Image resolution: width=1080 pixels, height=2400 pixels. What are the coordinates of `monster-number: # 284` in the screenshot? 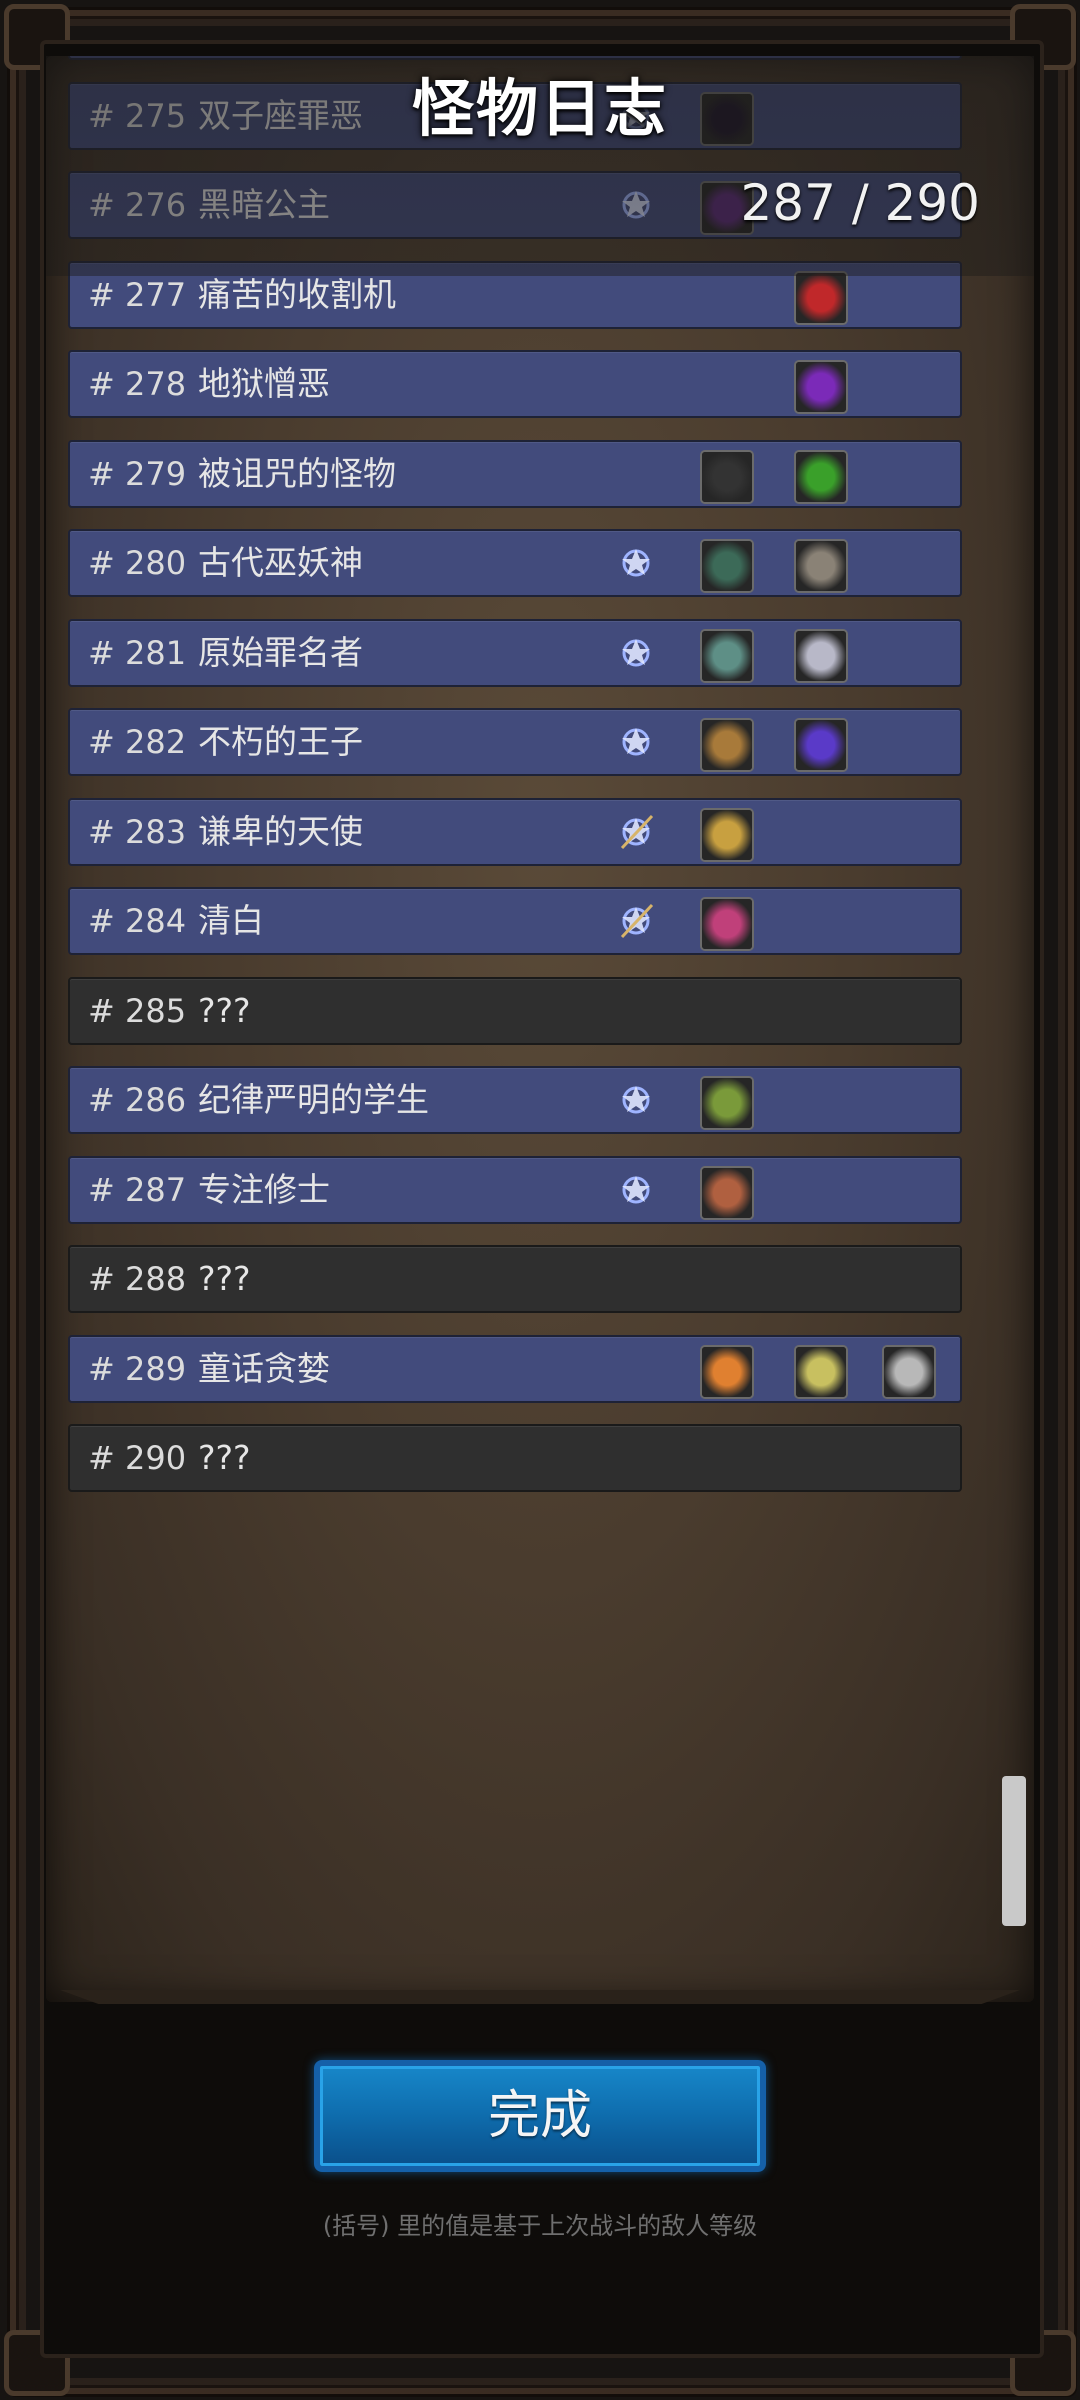 It's located at (137, 921).